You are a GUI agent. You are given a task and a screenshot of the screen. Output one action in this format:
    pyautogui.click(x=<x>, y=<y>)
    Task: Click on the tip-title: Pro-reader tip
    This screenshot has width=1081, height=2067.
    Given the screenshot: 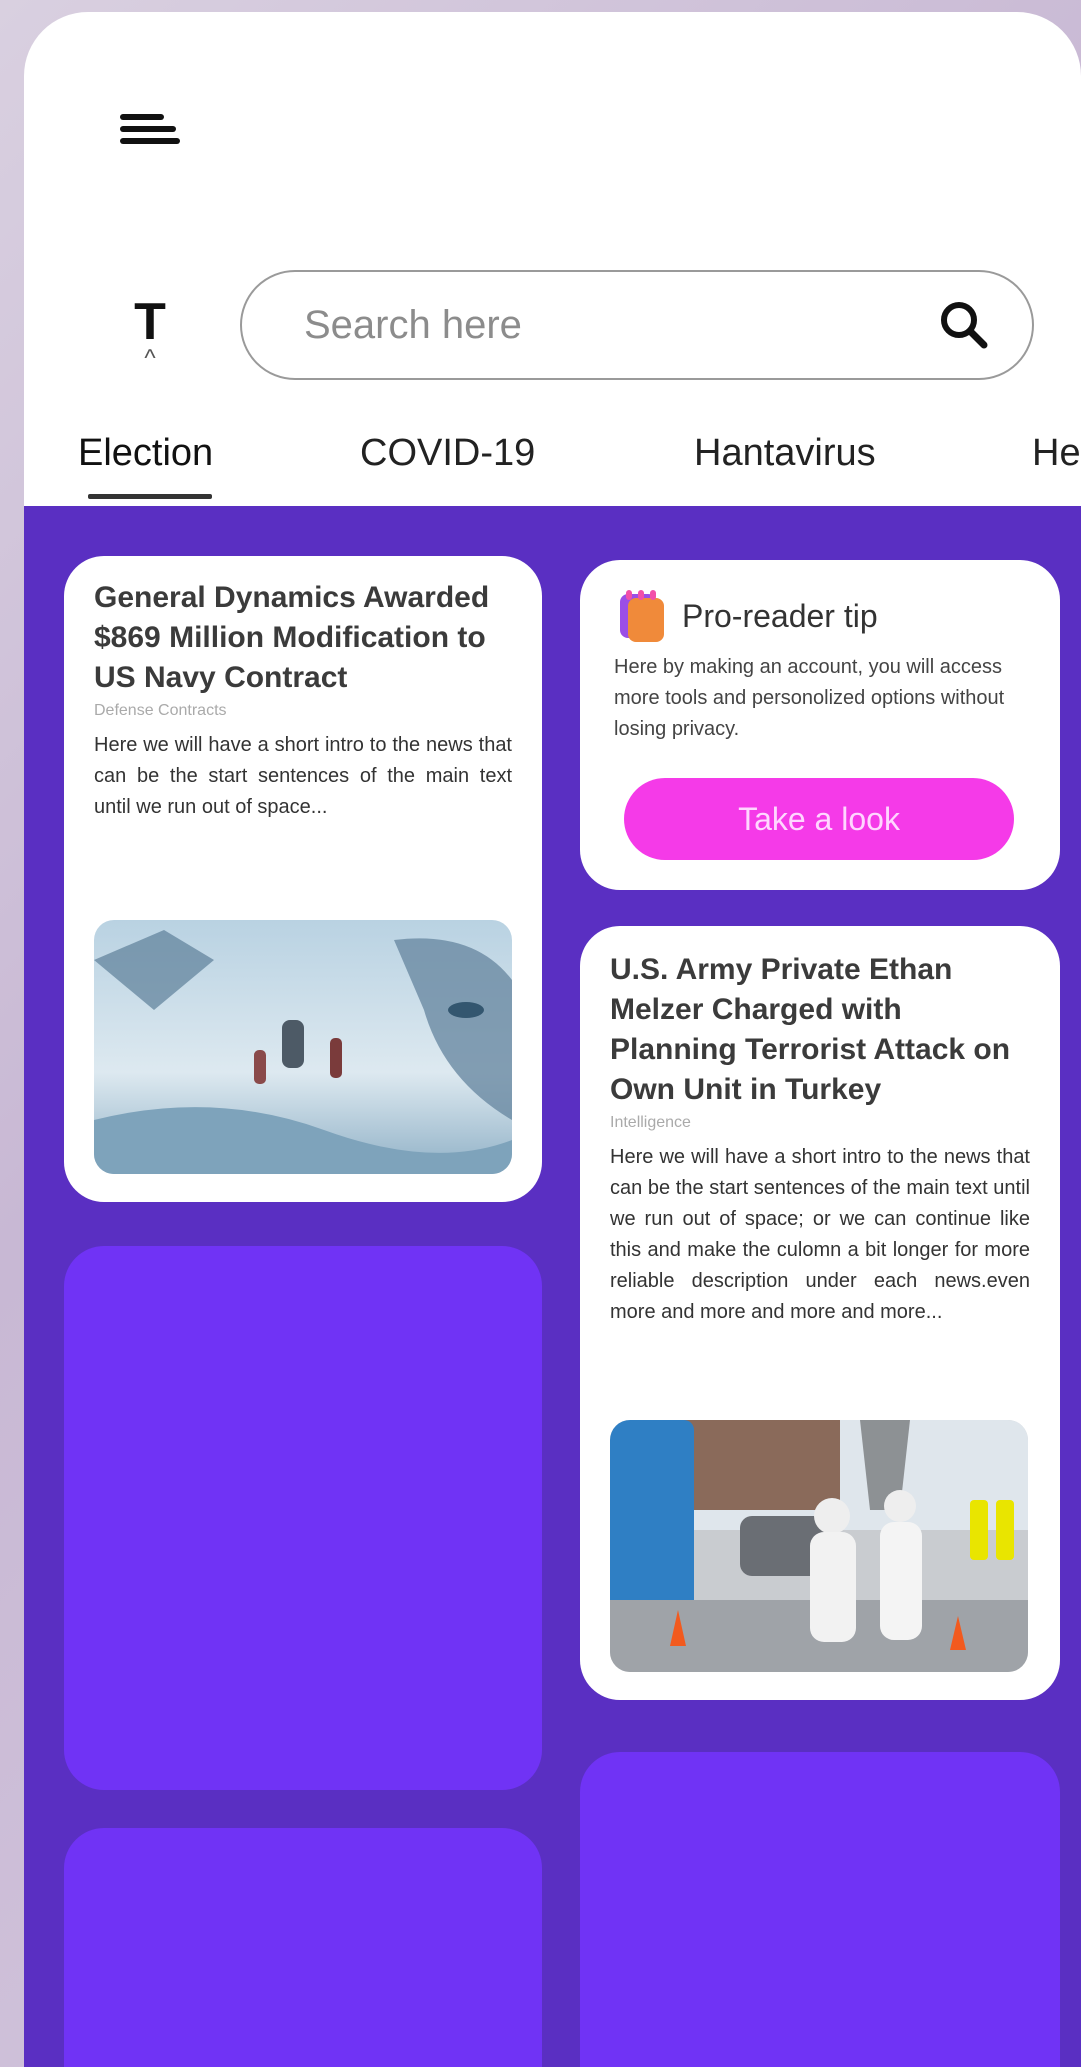 What is the action you would take?
    pyautogui.click(x=780, y=615)
    